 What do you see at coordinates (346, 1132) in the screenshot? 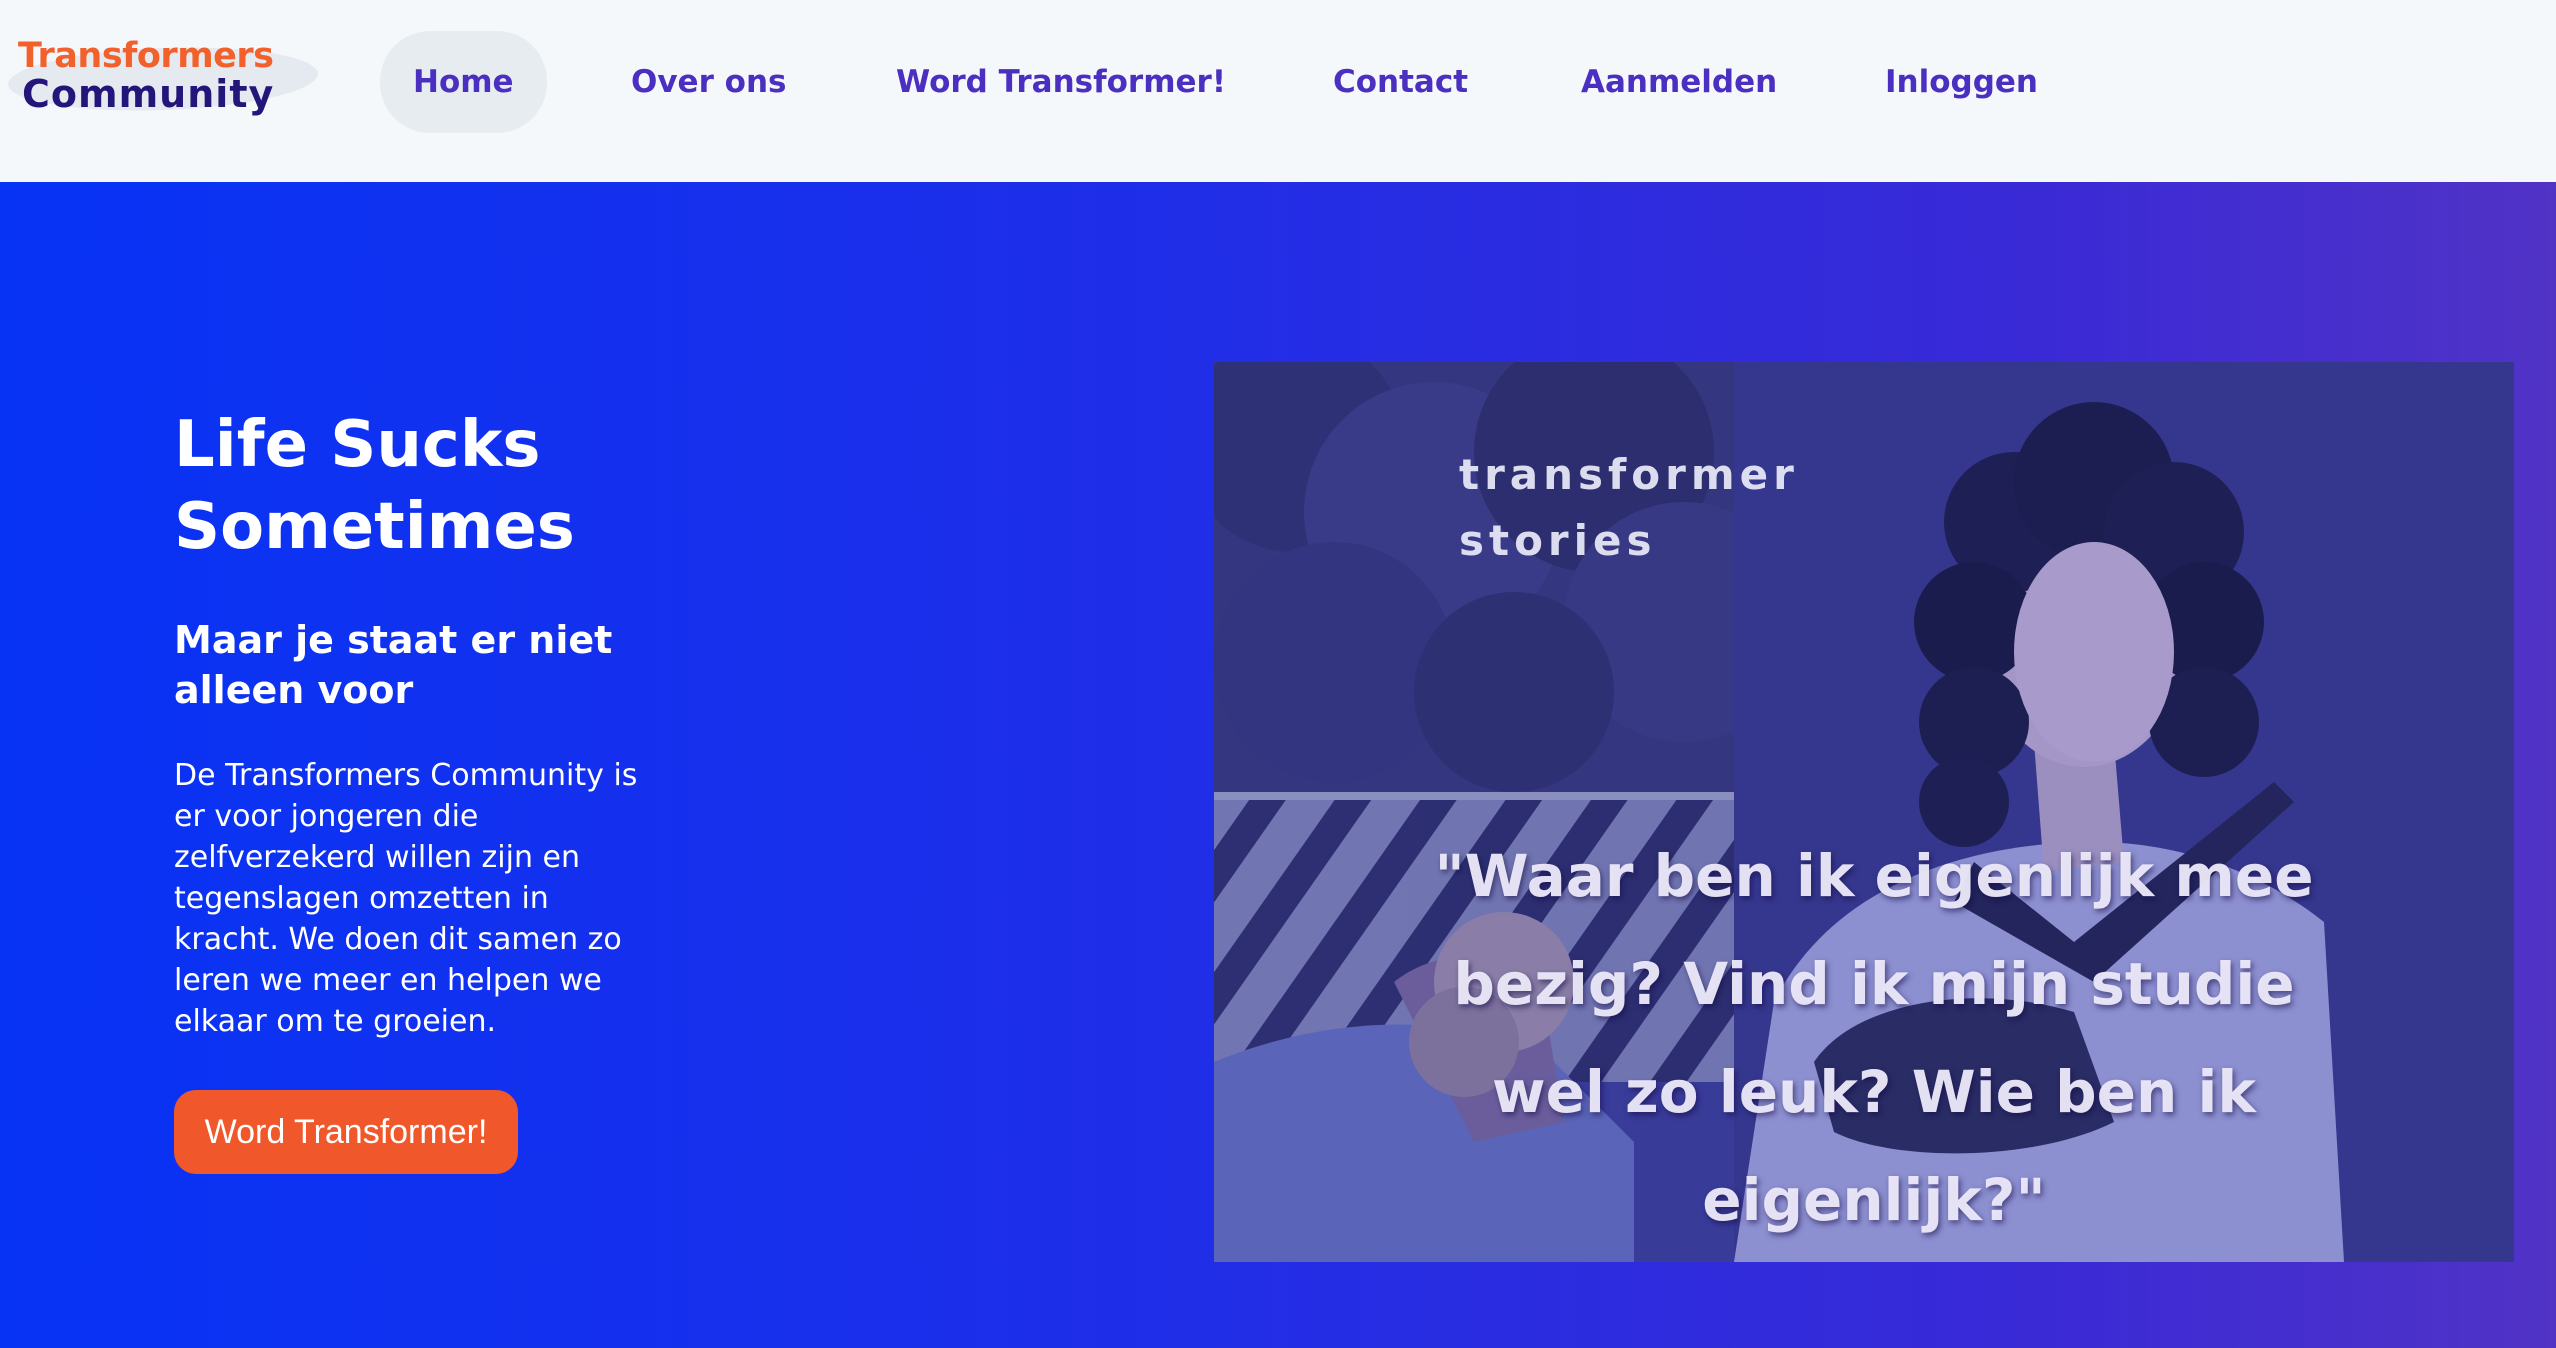
I see `word-transformer-button: Word Transformer!` at bounding box center [346, 1132].